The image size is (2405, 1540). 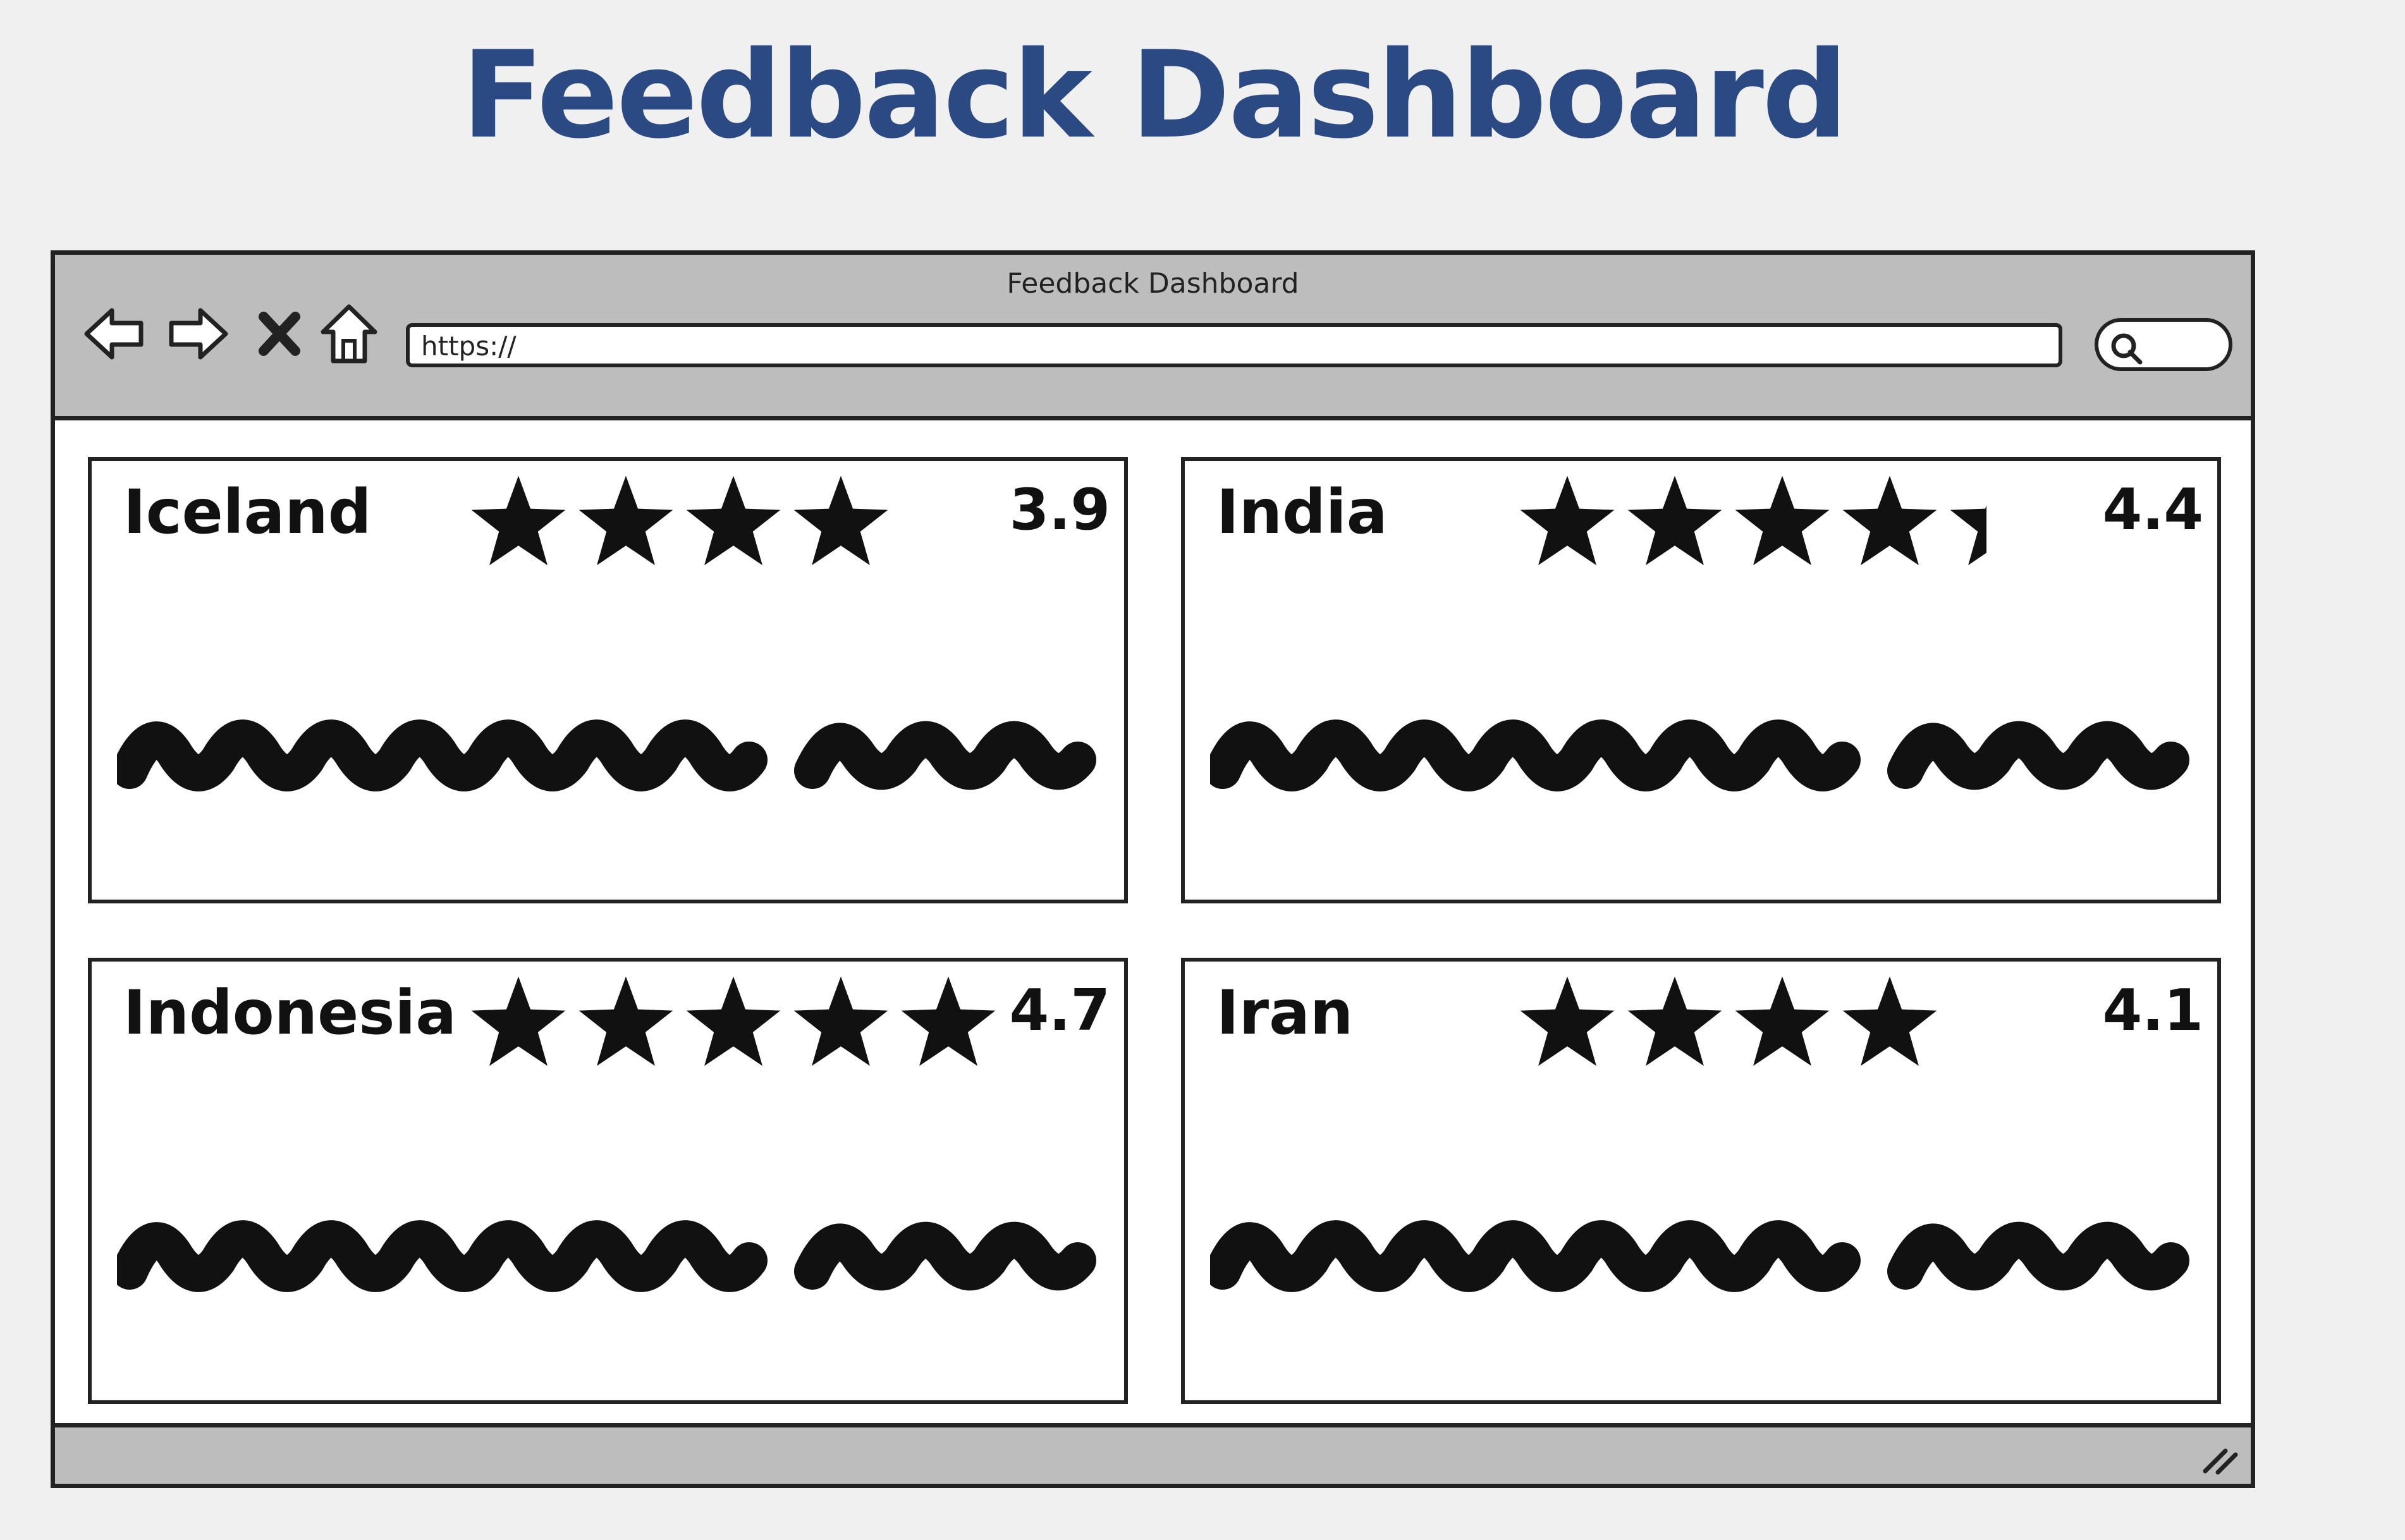 I want to click on home-icon, so click(x=349, y=334).